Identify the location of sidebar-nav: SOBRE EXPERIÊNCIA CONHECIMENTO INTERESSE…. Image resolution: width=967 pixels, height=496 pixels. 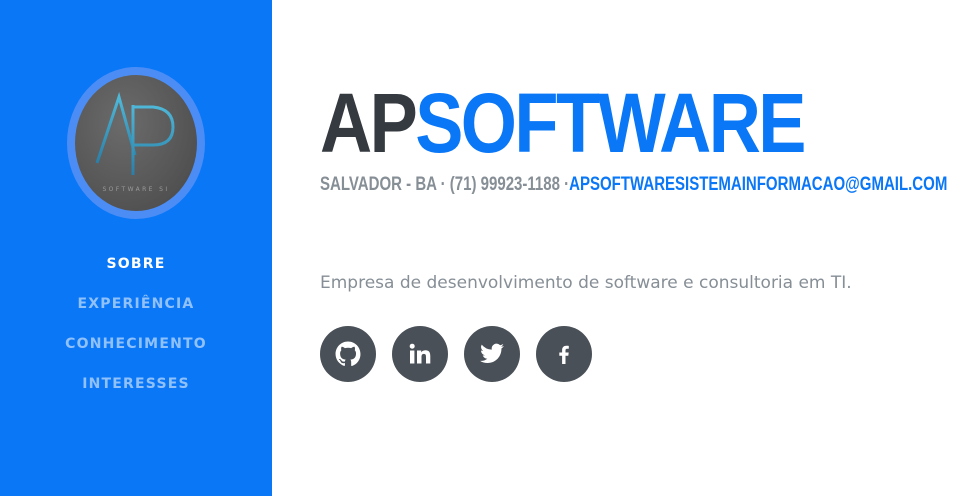
(136, 328).